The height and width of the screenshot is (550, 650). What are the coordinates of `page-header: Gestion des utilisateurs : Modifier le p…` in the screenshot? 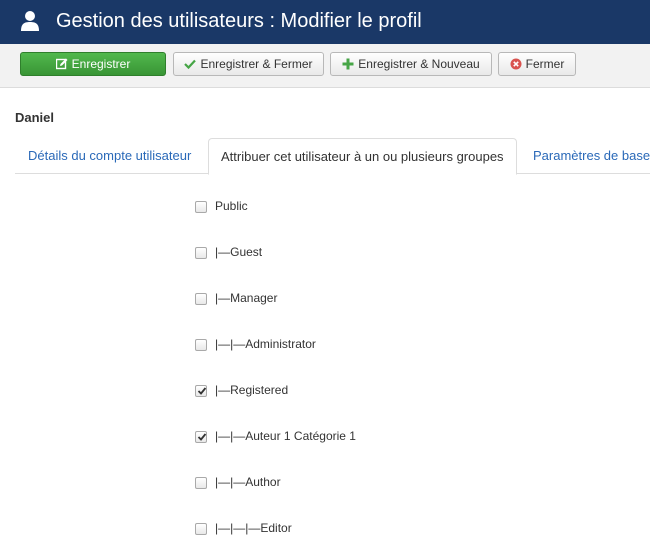 It's located at (325, 22).